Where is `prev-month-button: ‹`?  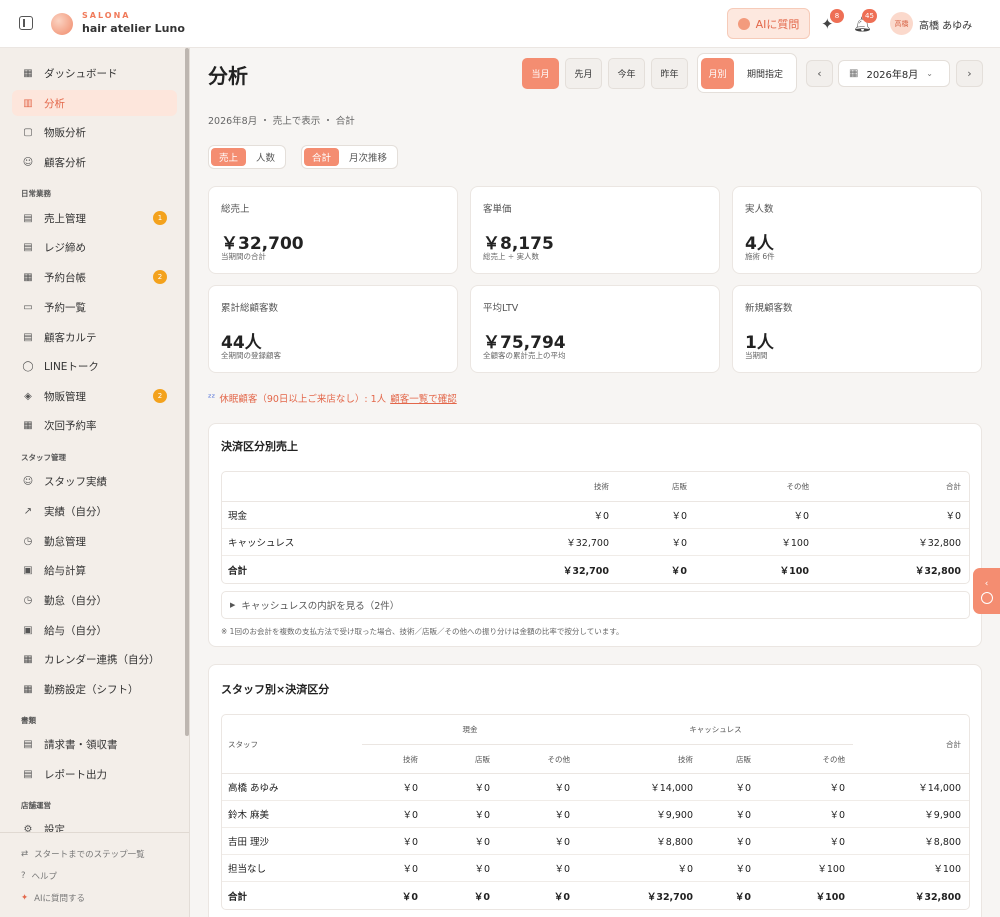
prev-month-button: ‹ is located at coordinates (819, 73).